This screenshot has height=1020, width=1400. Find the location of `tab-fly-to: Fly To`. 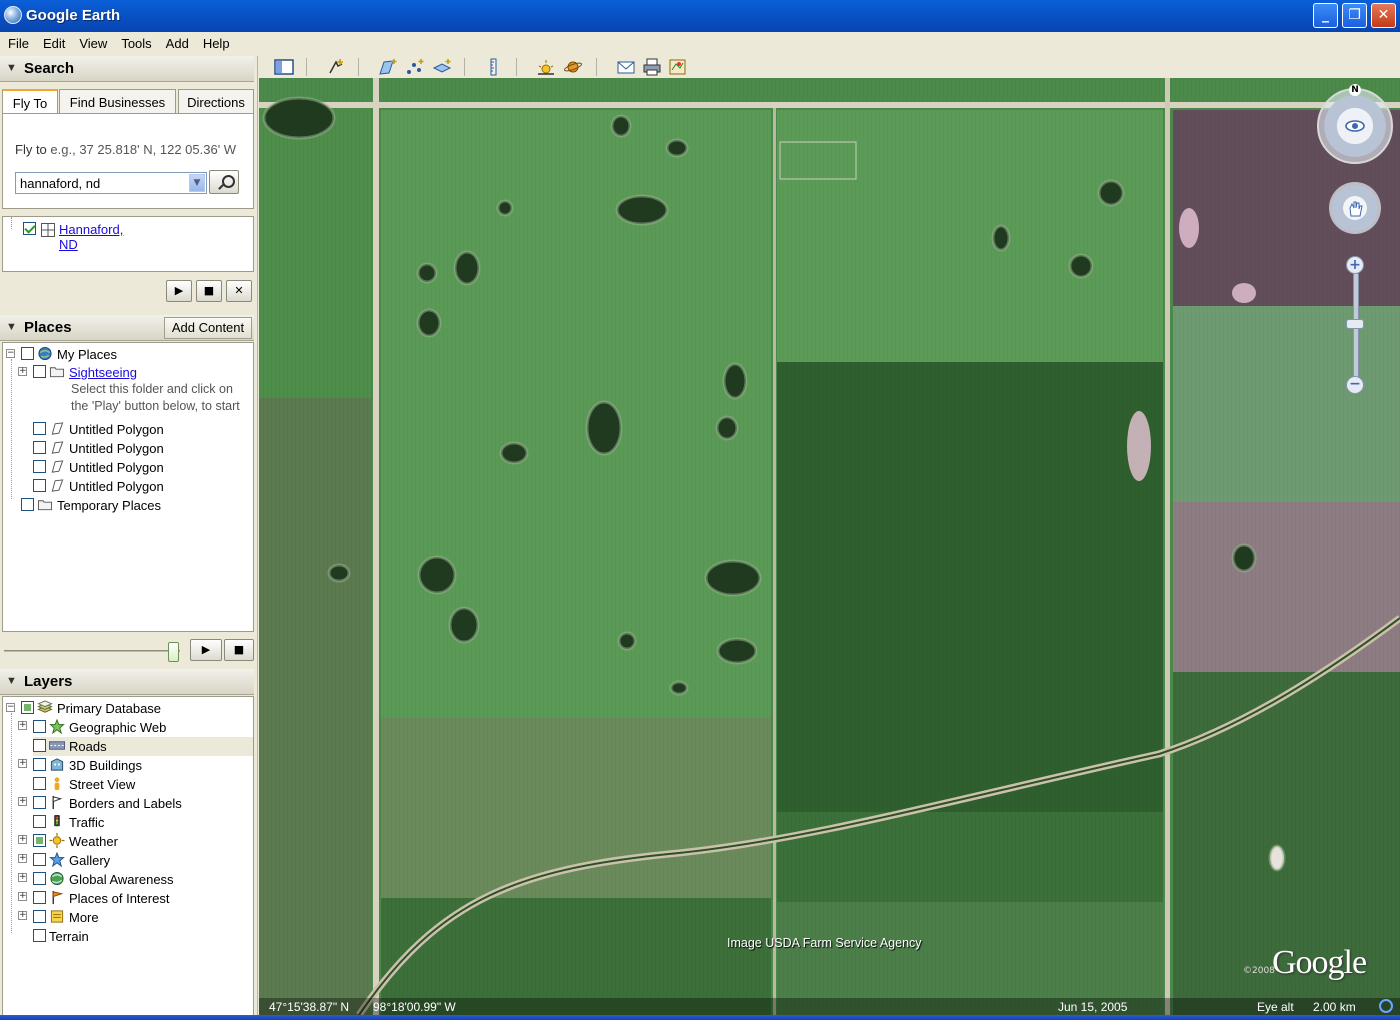

tab-fly-to: Fly To is located at coordinates (30, 101).